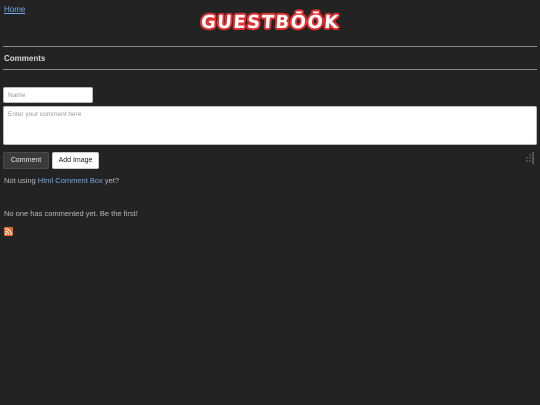 The height and width of the screenshot is (405, 540). Describe the element at coordinates (48, 95) in the screenshot. I see `name-input` at that location.